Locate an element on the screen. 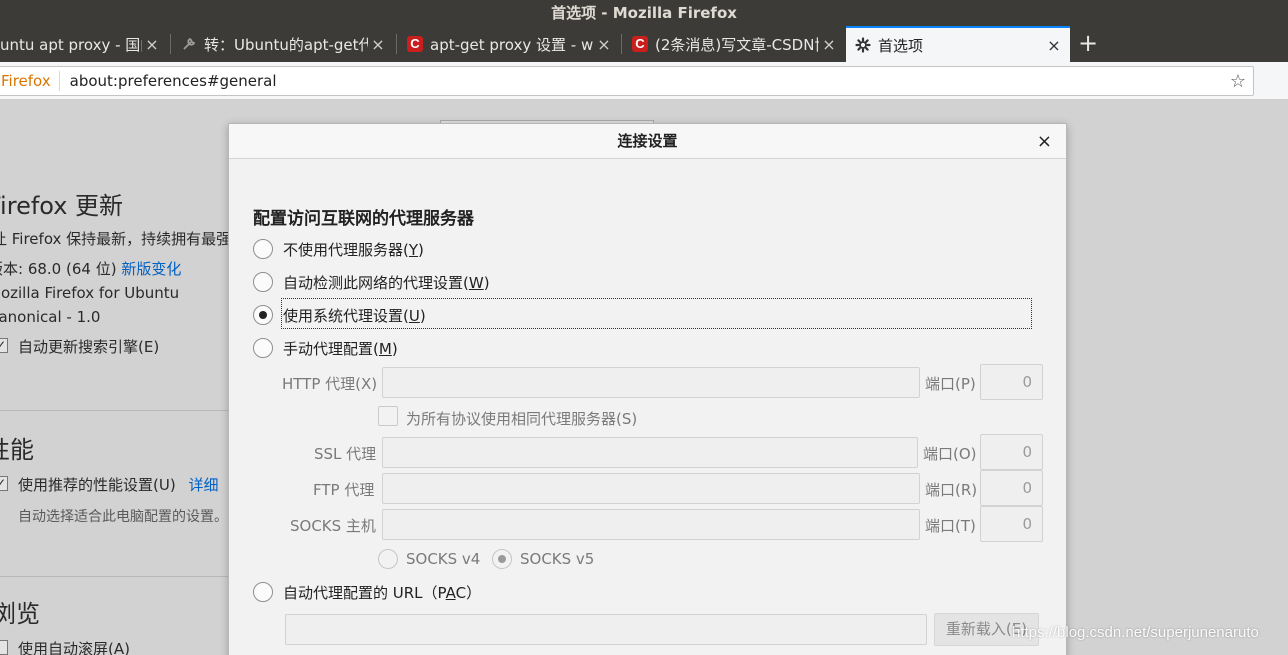  option-label: 手动代理配置(M) is located at coordinates (340, 348).